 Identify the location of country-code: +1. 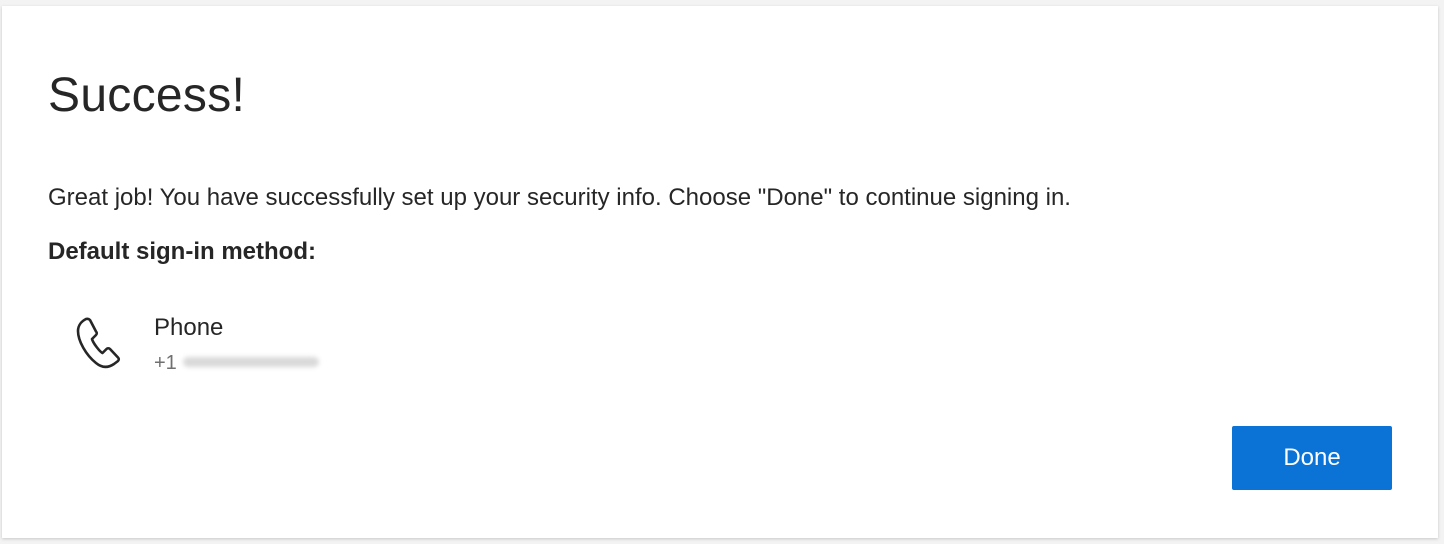
(165, 363).